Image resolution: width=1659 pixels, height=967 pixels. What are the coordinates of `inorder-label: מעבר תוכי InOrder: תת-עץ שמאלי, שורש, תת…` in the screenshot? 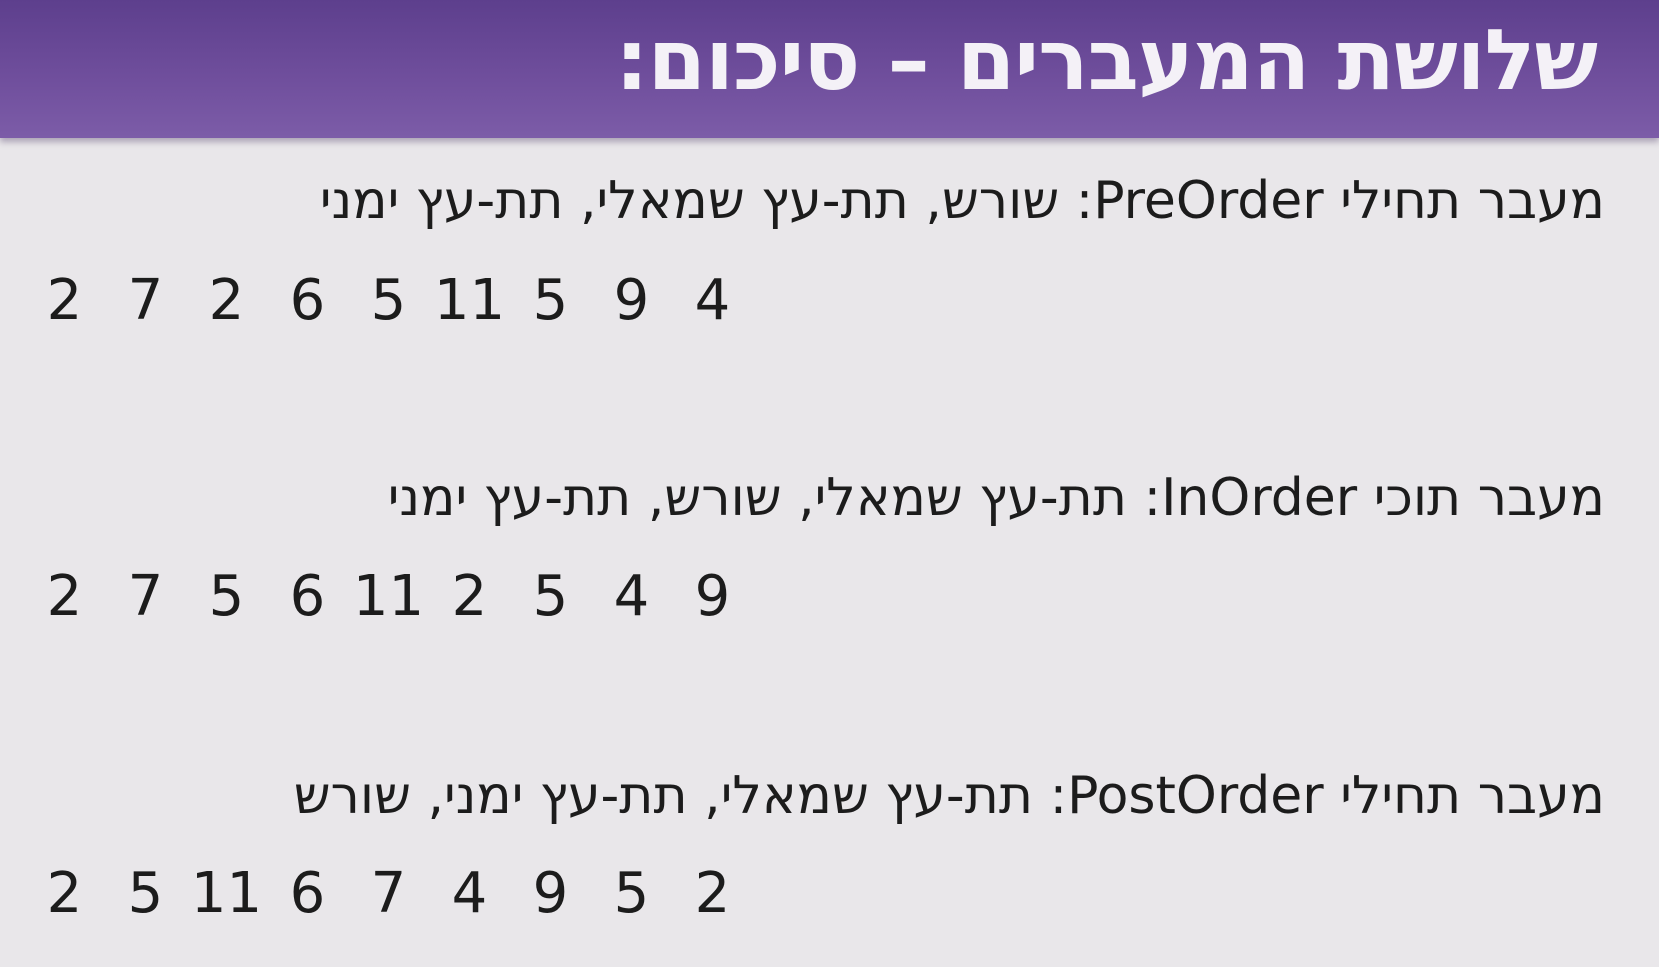 It's located at (996, 498).